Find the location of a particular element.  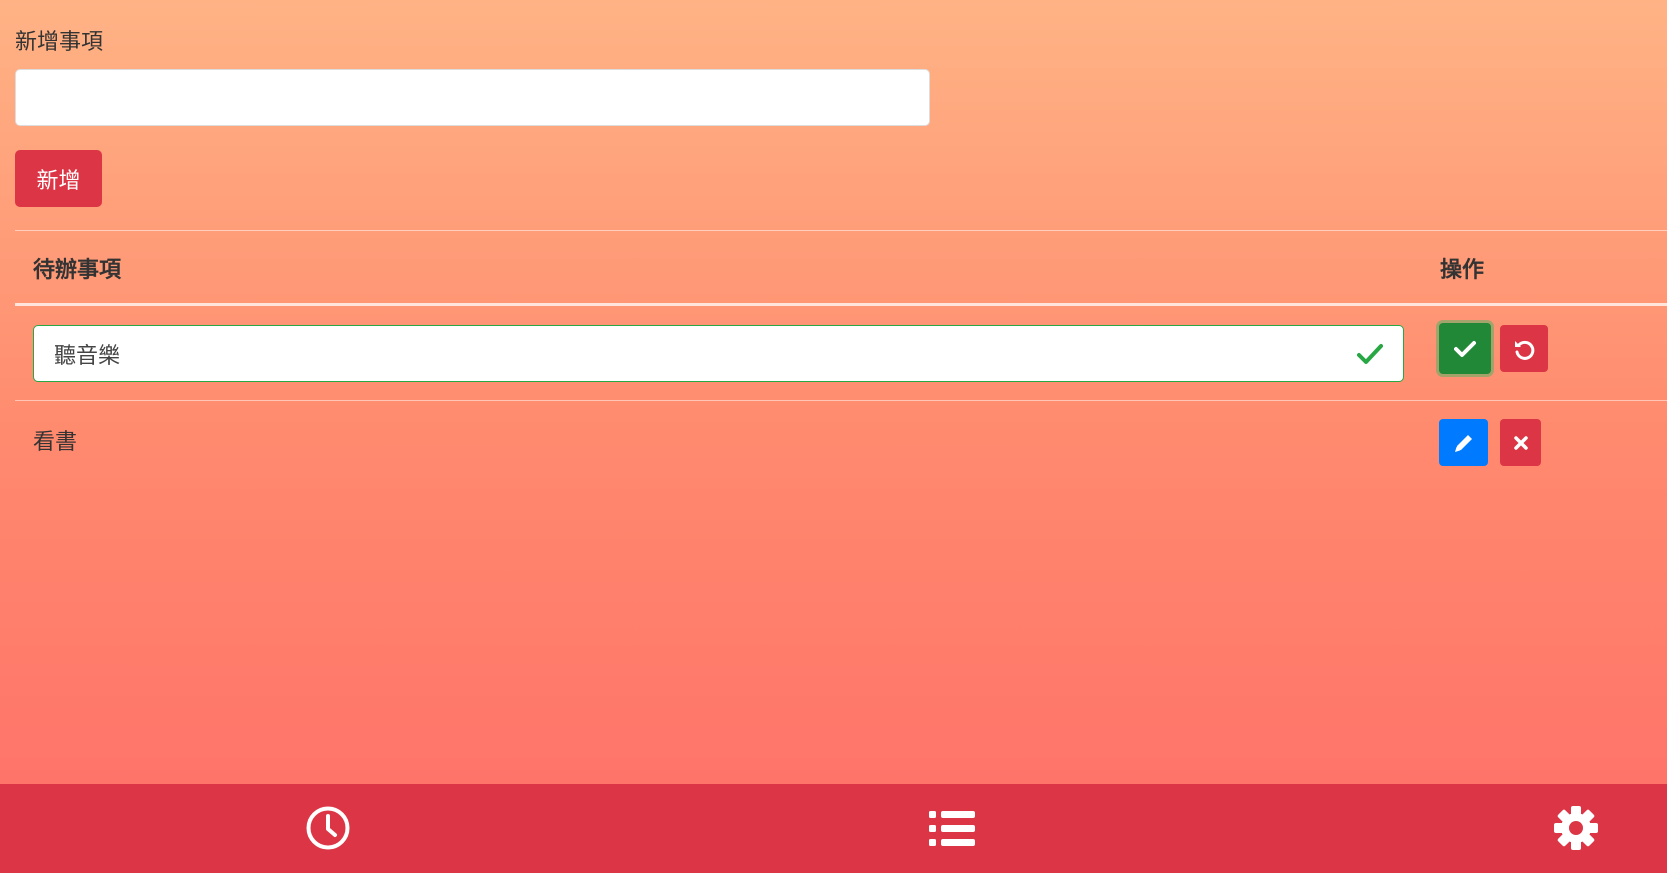

check-icon is located at coordinates (1465, 348).